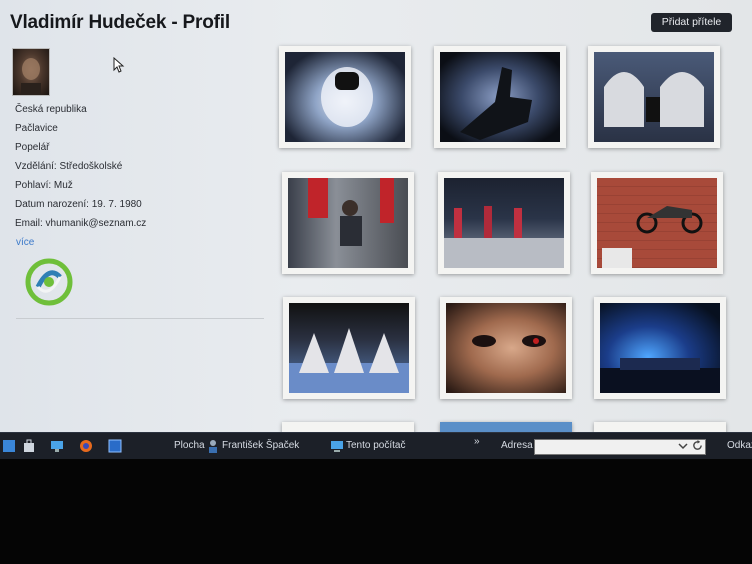 This screenshot has height=564, width=752. Describe the element at coordinates (36, 128) in the screenshot. I see `profile-city: Pačlavice` at that location.